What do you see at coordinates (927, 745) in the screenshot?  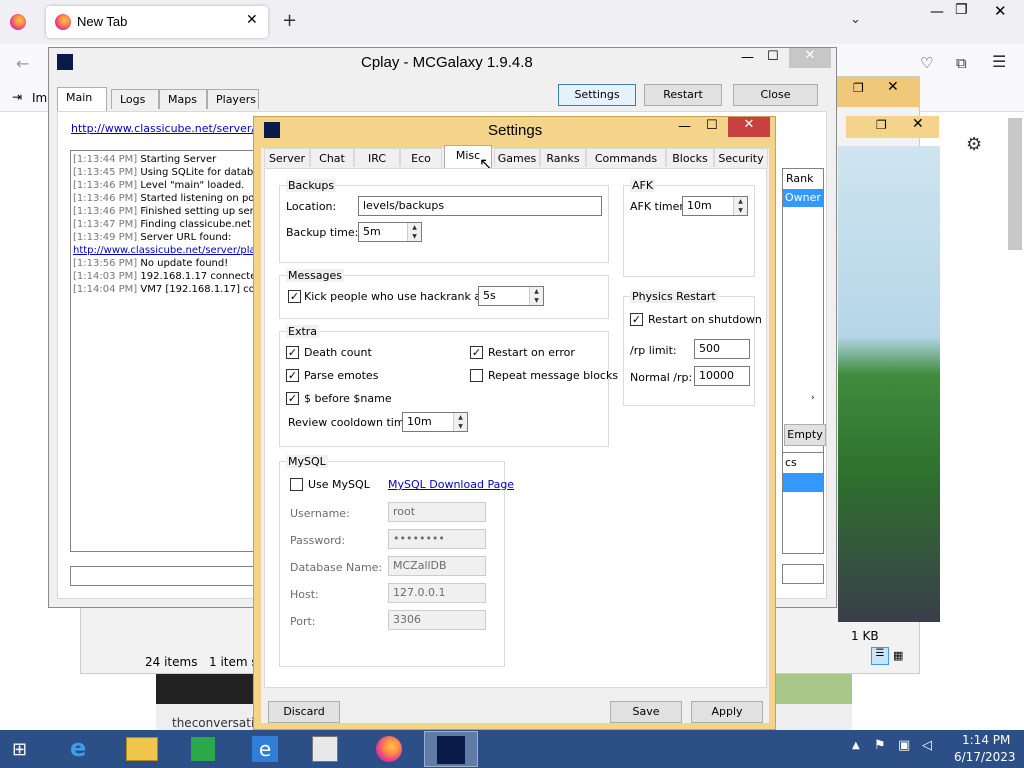 I see `volume-muted-icon: ◁` at bounding box center [927, 745].